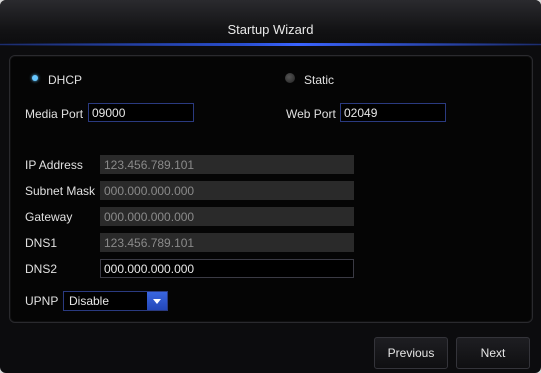  I want to click on previous-button: Previous, so click(411, 353).